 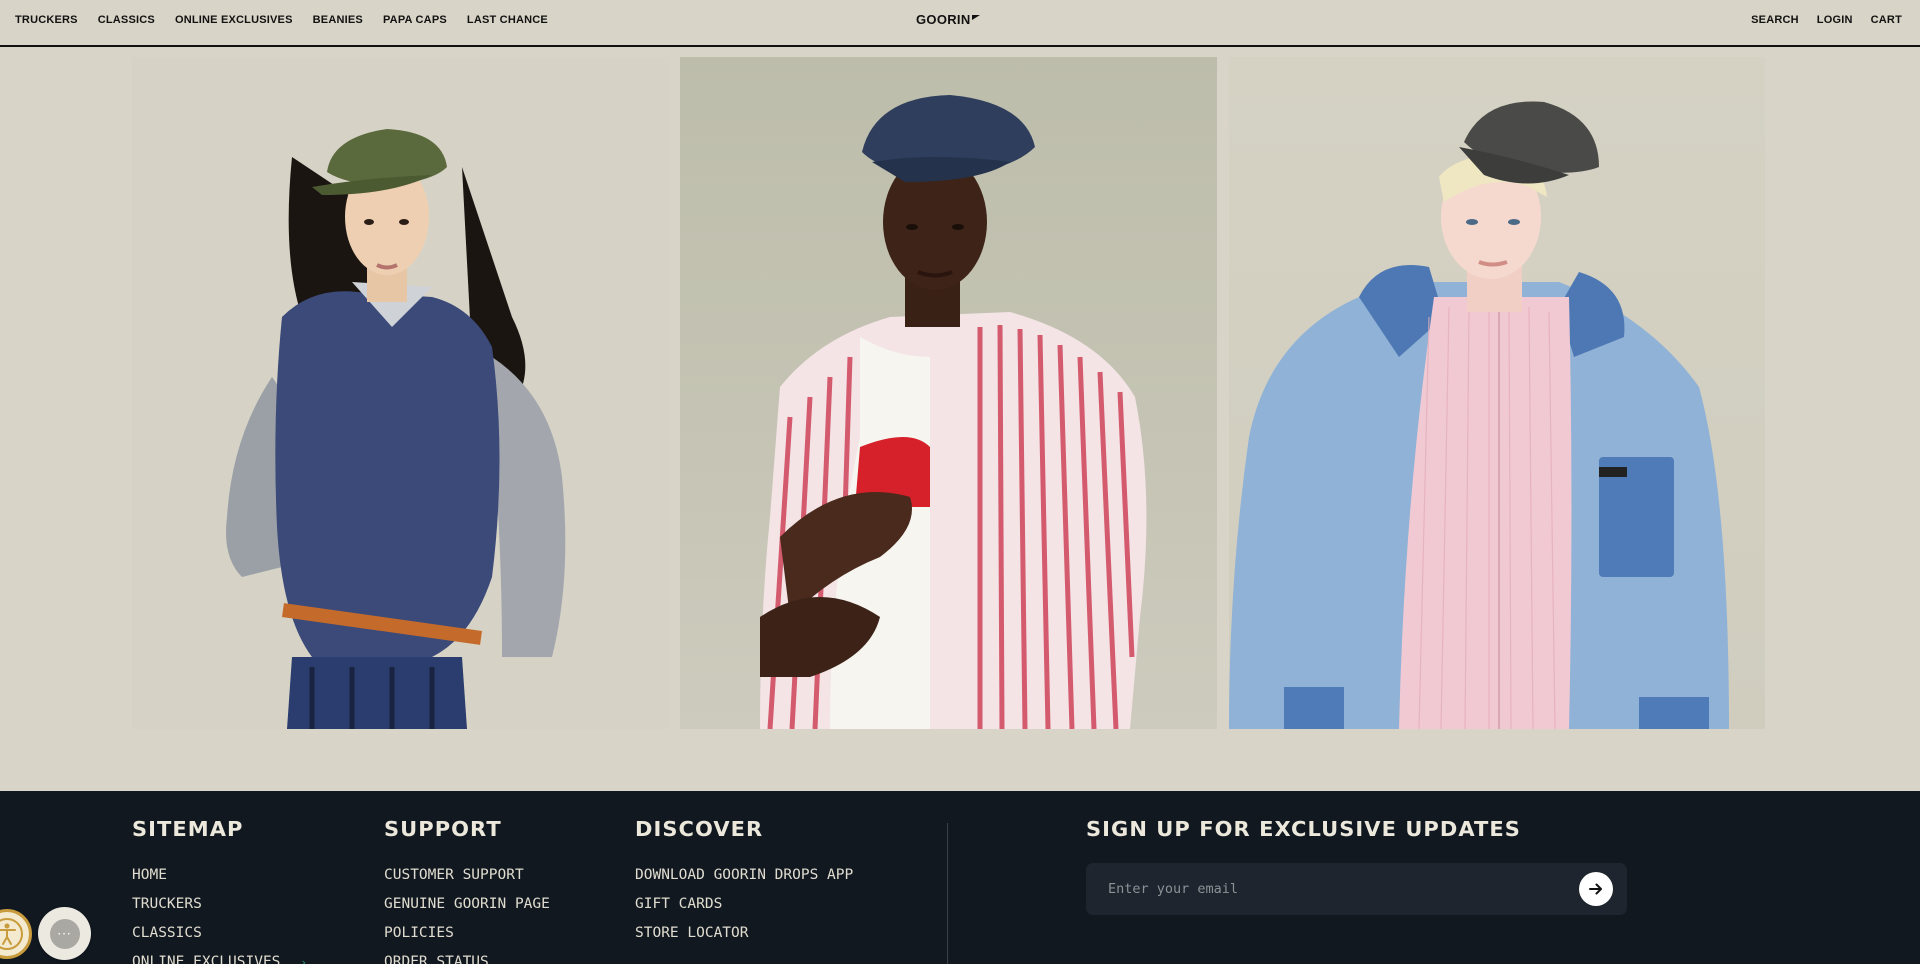 What do you see at coordinates (126, 20) in the screenshot?
I see `nav-classics: CLASSICS` at bounding box center [126, 20].